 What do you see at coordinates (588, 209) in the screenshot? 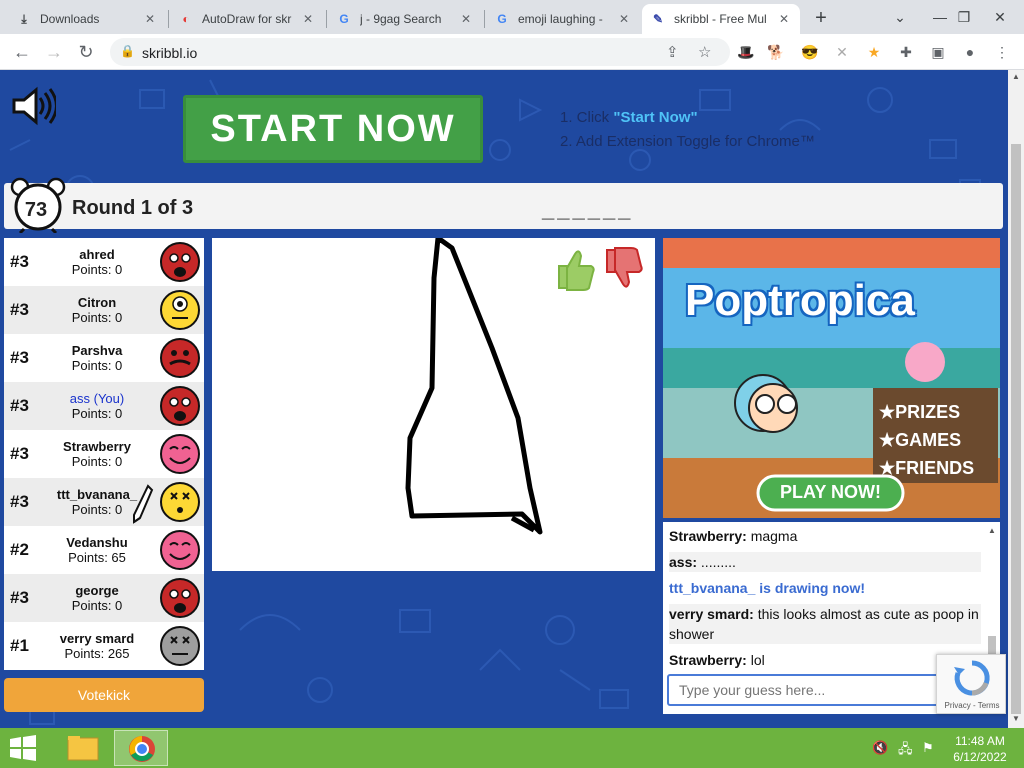
I see `word-hint: ______` at bounding box center [588, 209].